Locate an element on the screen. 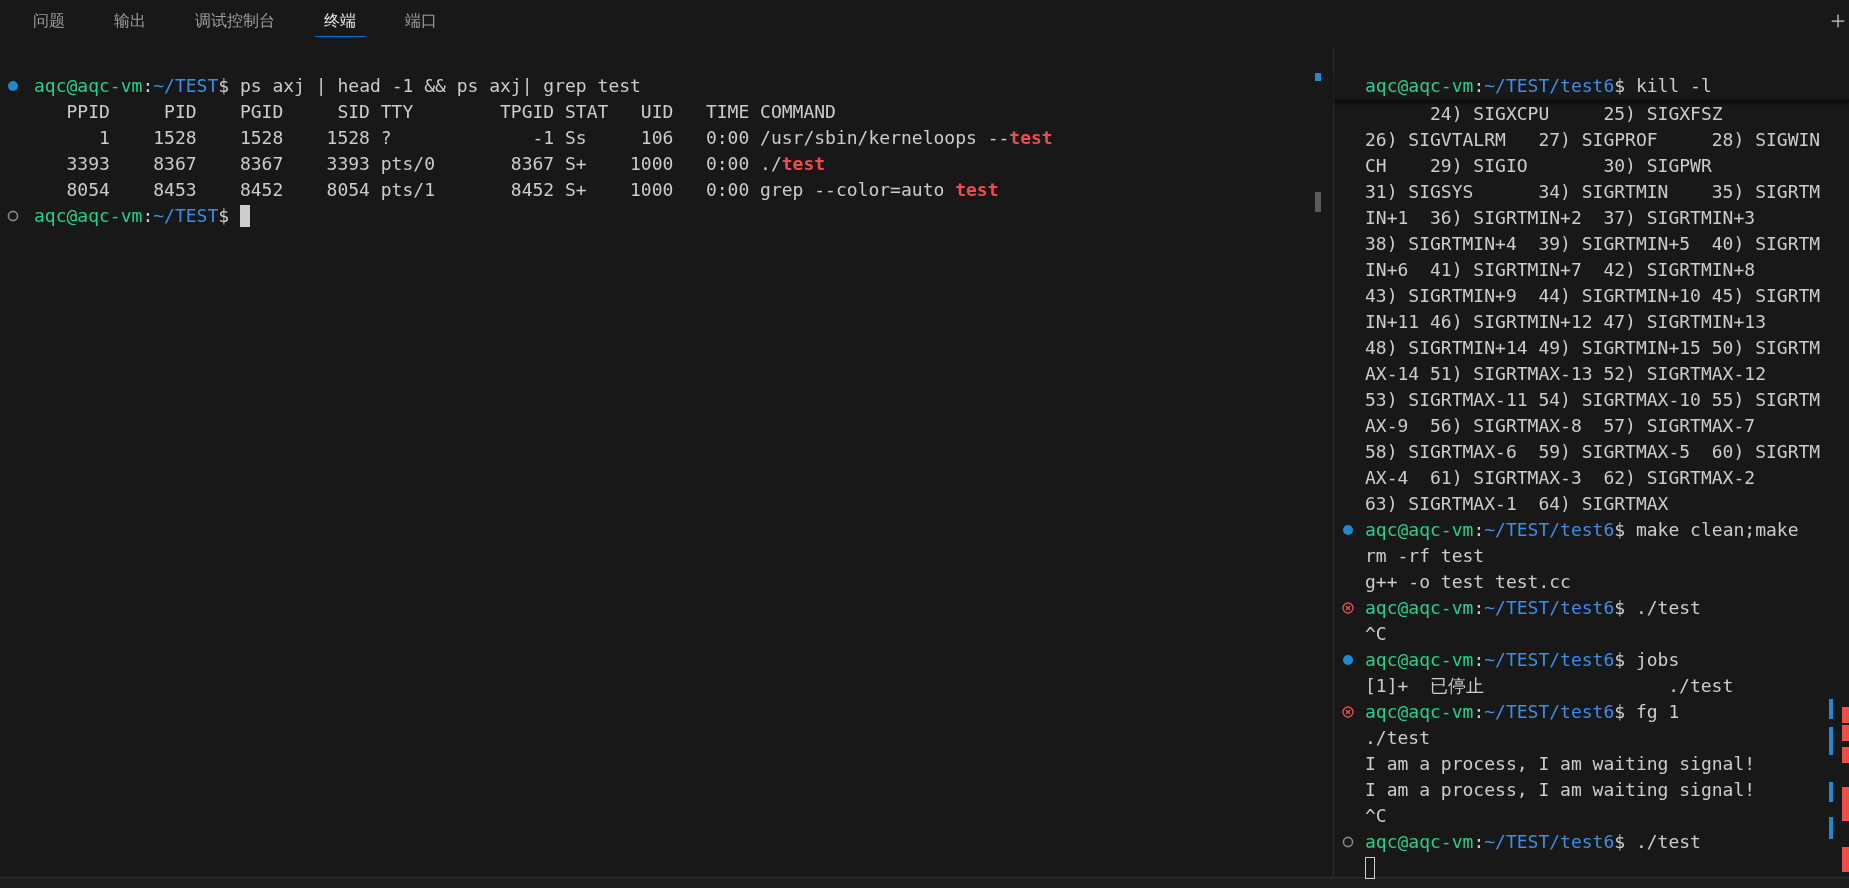 Image resolution: width=1849 pixels, height=888 pixels. panel-tab: 端口 is located at coordinates (421, 24).